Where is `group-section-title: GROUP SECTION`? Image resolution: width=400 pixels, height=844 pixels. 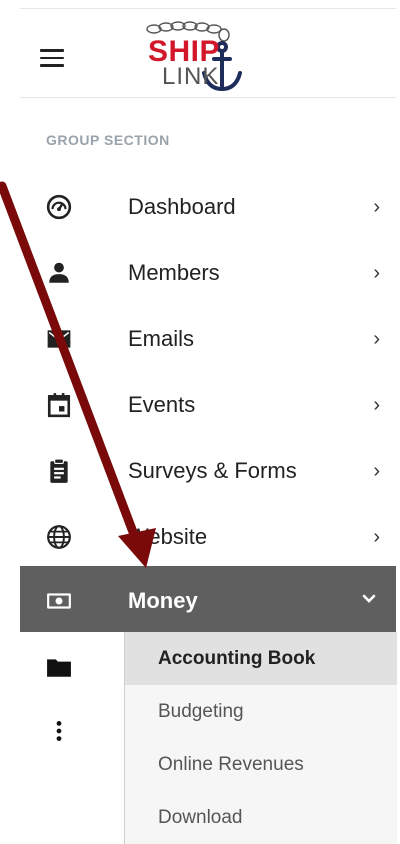
group-section-title: GROUP SECTION is located at coordinates (108, 140).